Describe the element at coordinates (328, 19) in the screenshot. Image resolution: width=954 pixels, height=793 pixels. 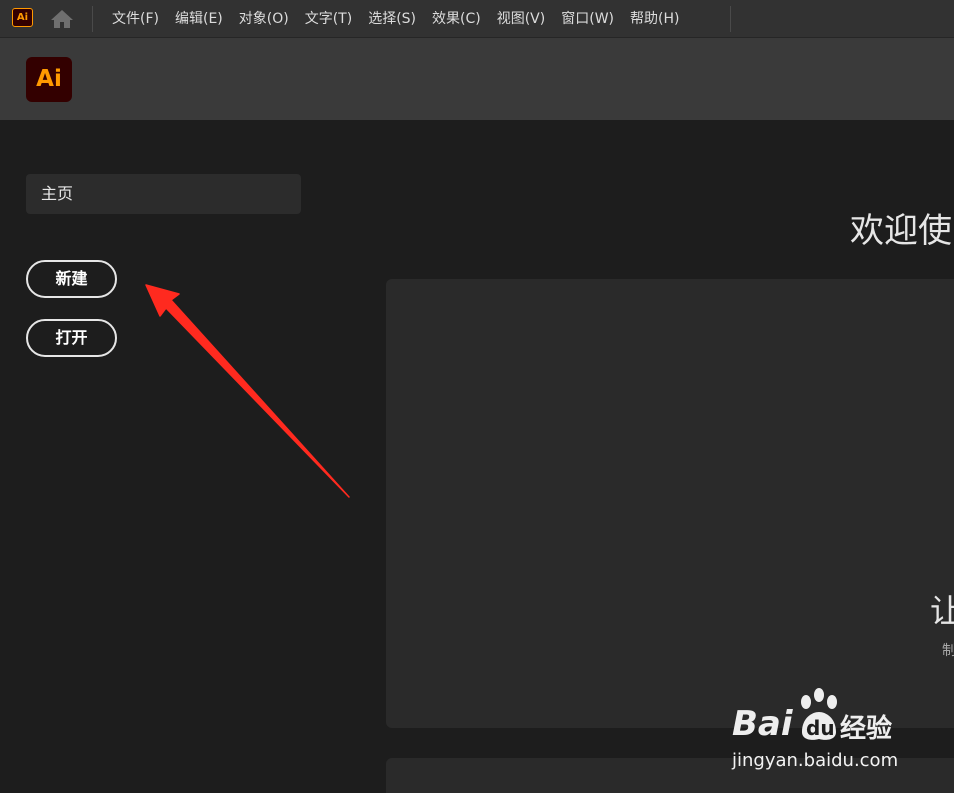
I see `menu-type: 文字(T)` at that location.